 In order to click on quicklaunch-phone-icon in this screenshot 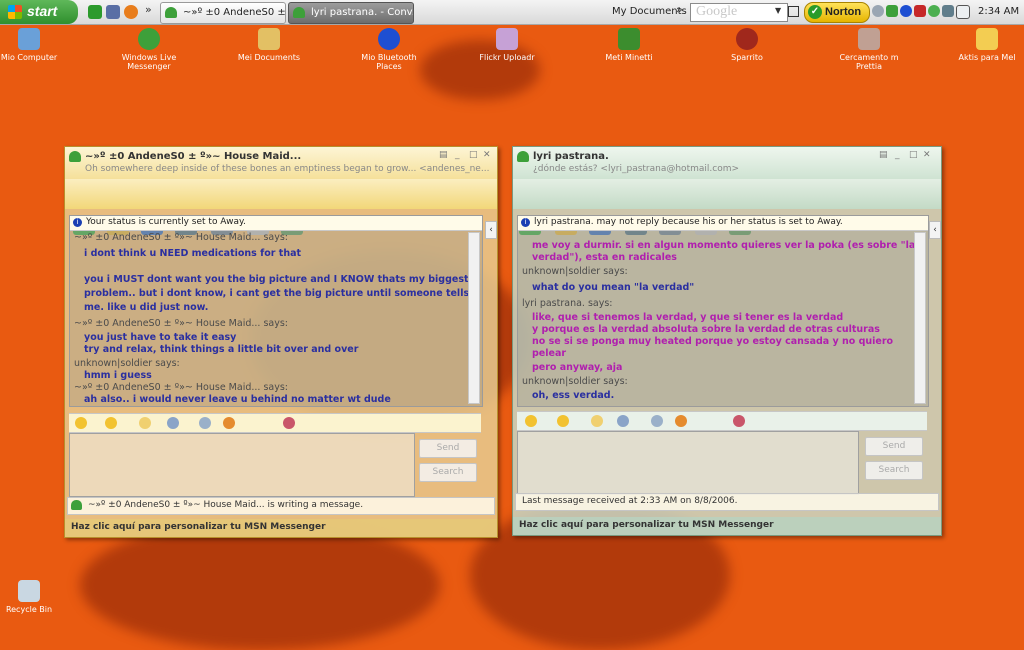, I will do `click(113, 12)`.